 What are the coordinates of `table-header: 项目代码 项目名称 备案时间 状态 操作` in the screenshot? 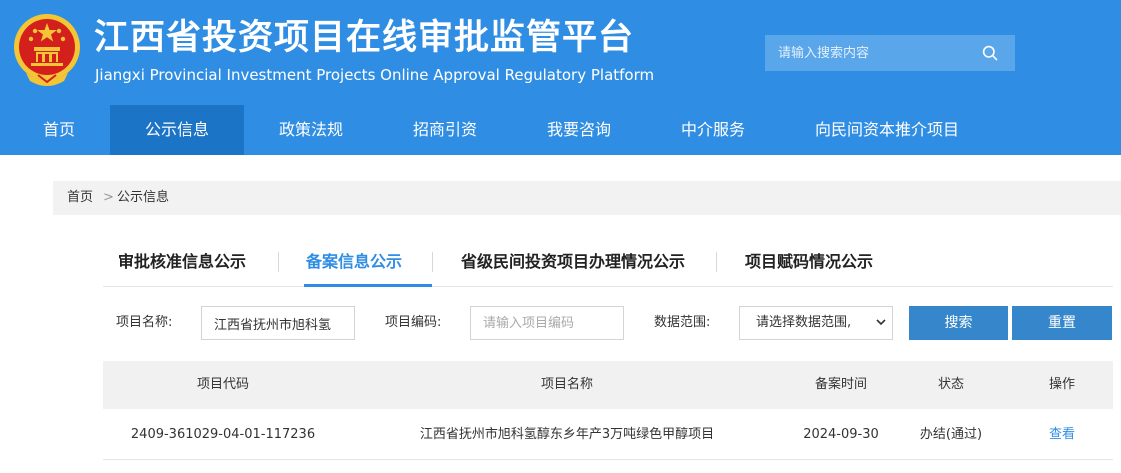 It's located at (608, 385).